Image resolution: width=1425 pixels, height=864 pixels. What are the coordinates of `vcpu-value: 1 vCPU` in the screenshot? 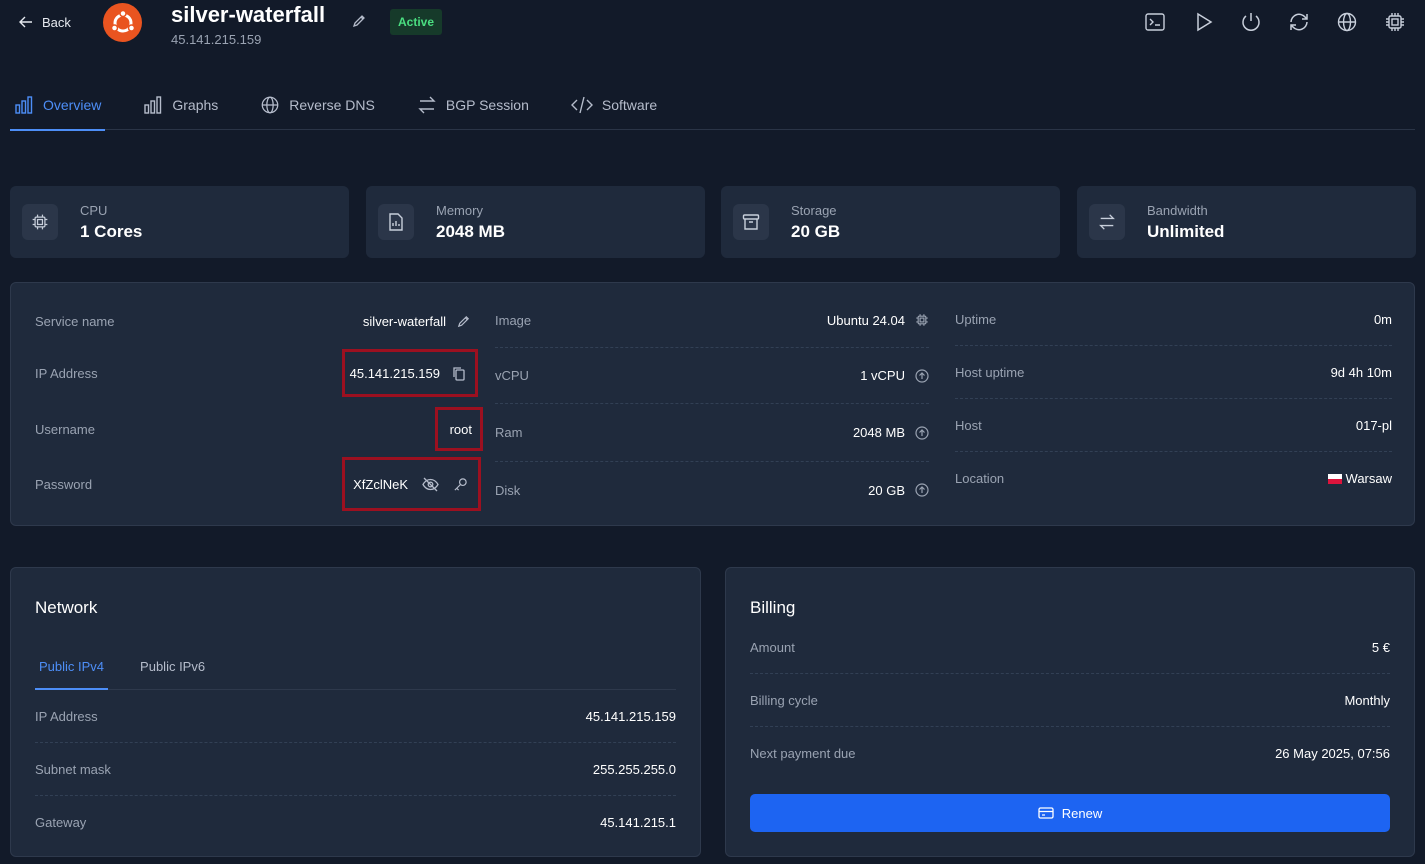 It's located at (882, 375).